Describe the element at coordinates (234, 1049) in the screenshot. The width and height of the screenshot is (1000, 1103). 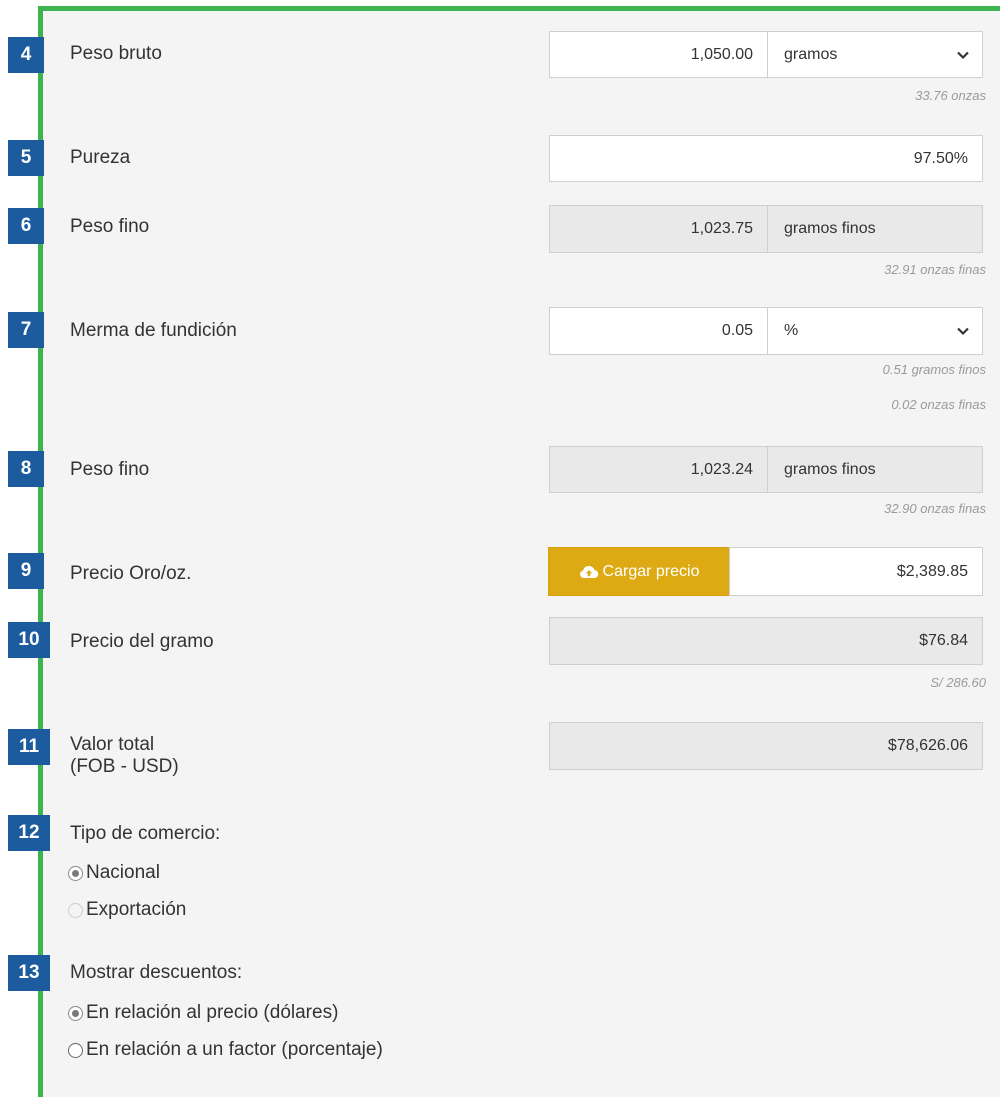
I see `radio-descuento-factor-label: En relación a un factor (porcentaje)` at that location.